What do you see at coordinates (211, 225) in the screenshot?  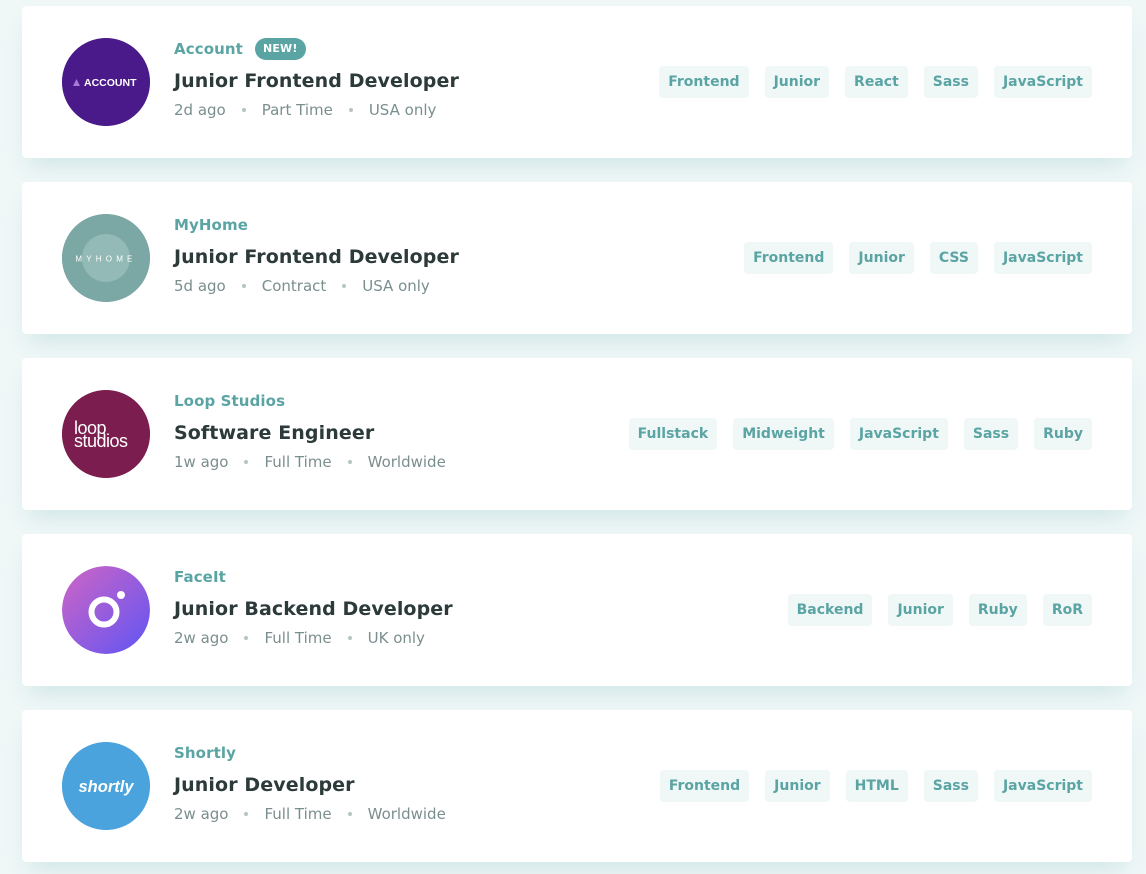 I see `company-name: MyHome` at bounding box center [211, 225].